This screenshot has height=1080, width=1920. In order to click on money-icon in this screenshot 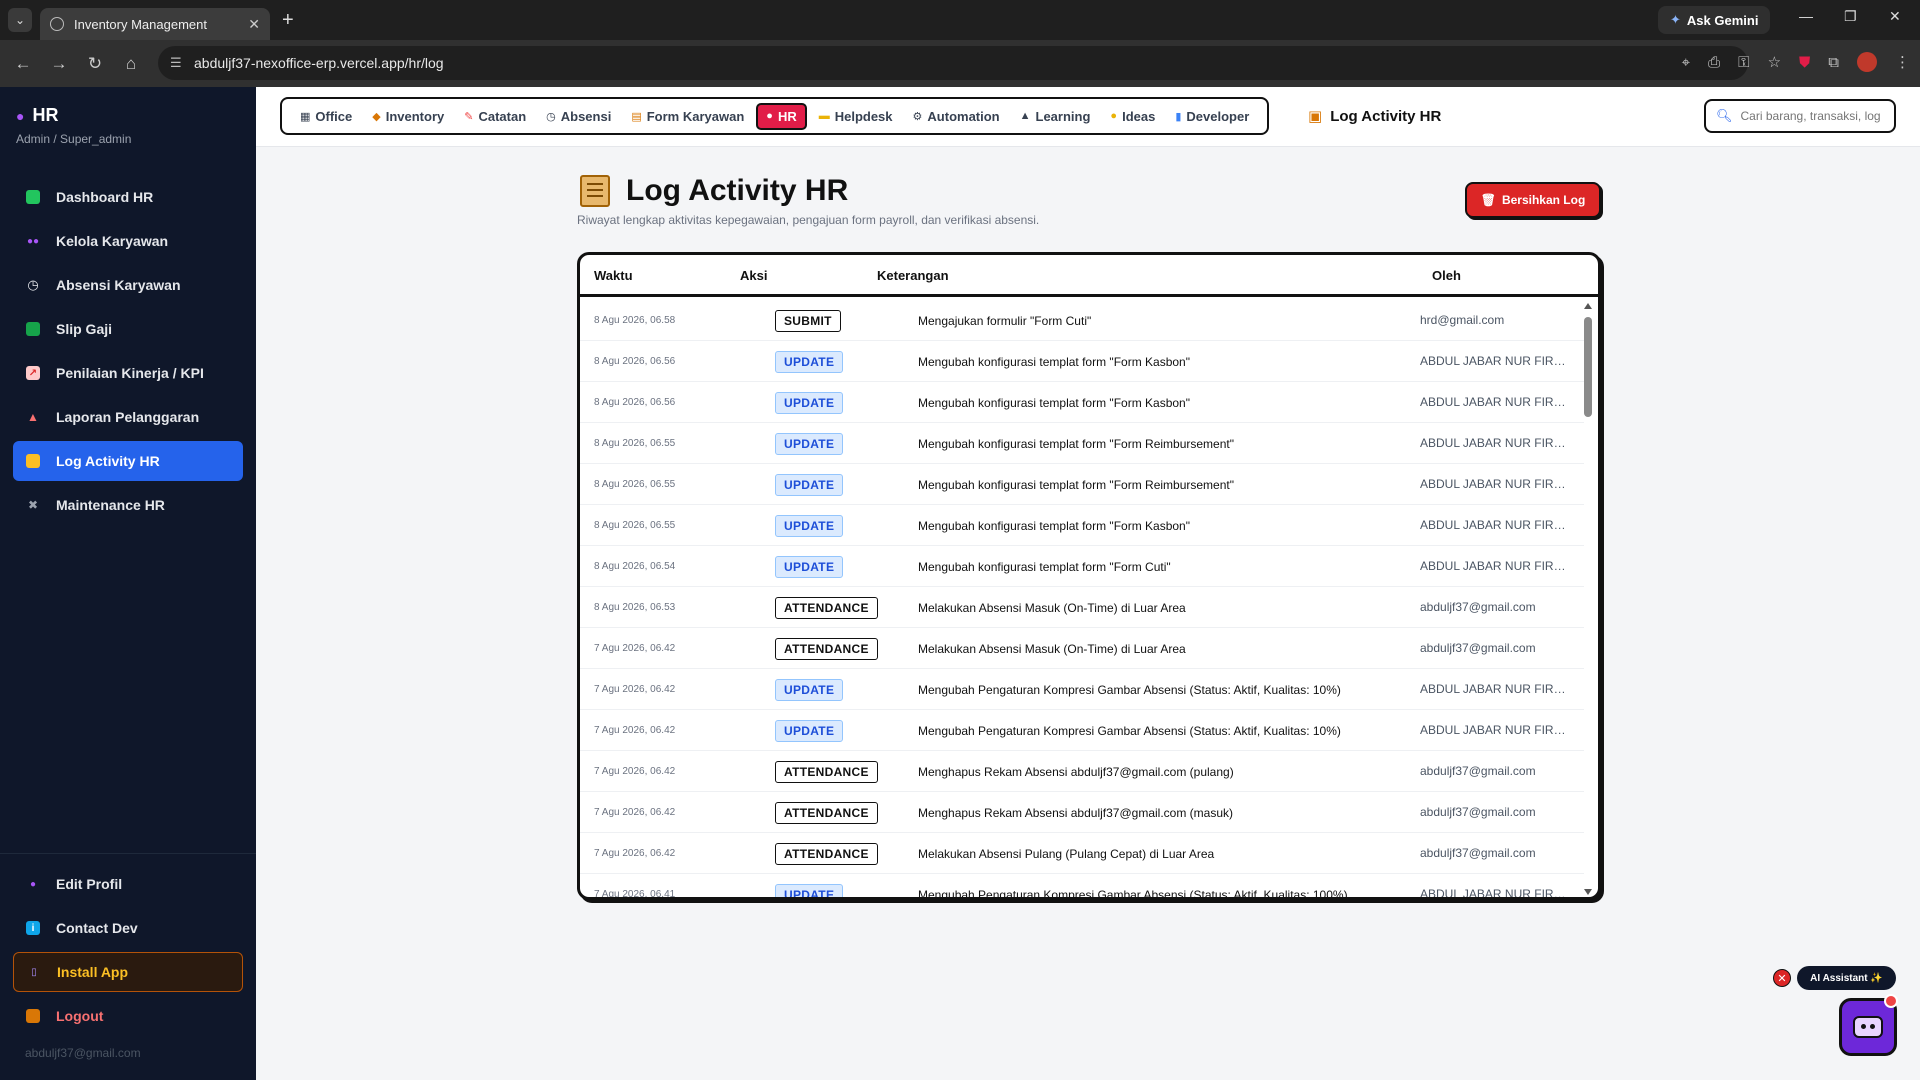, I will do `click(33, 329)`.